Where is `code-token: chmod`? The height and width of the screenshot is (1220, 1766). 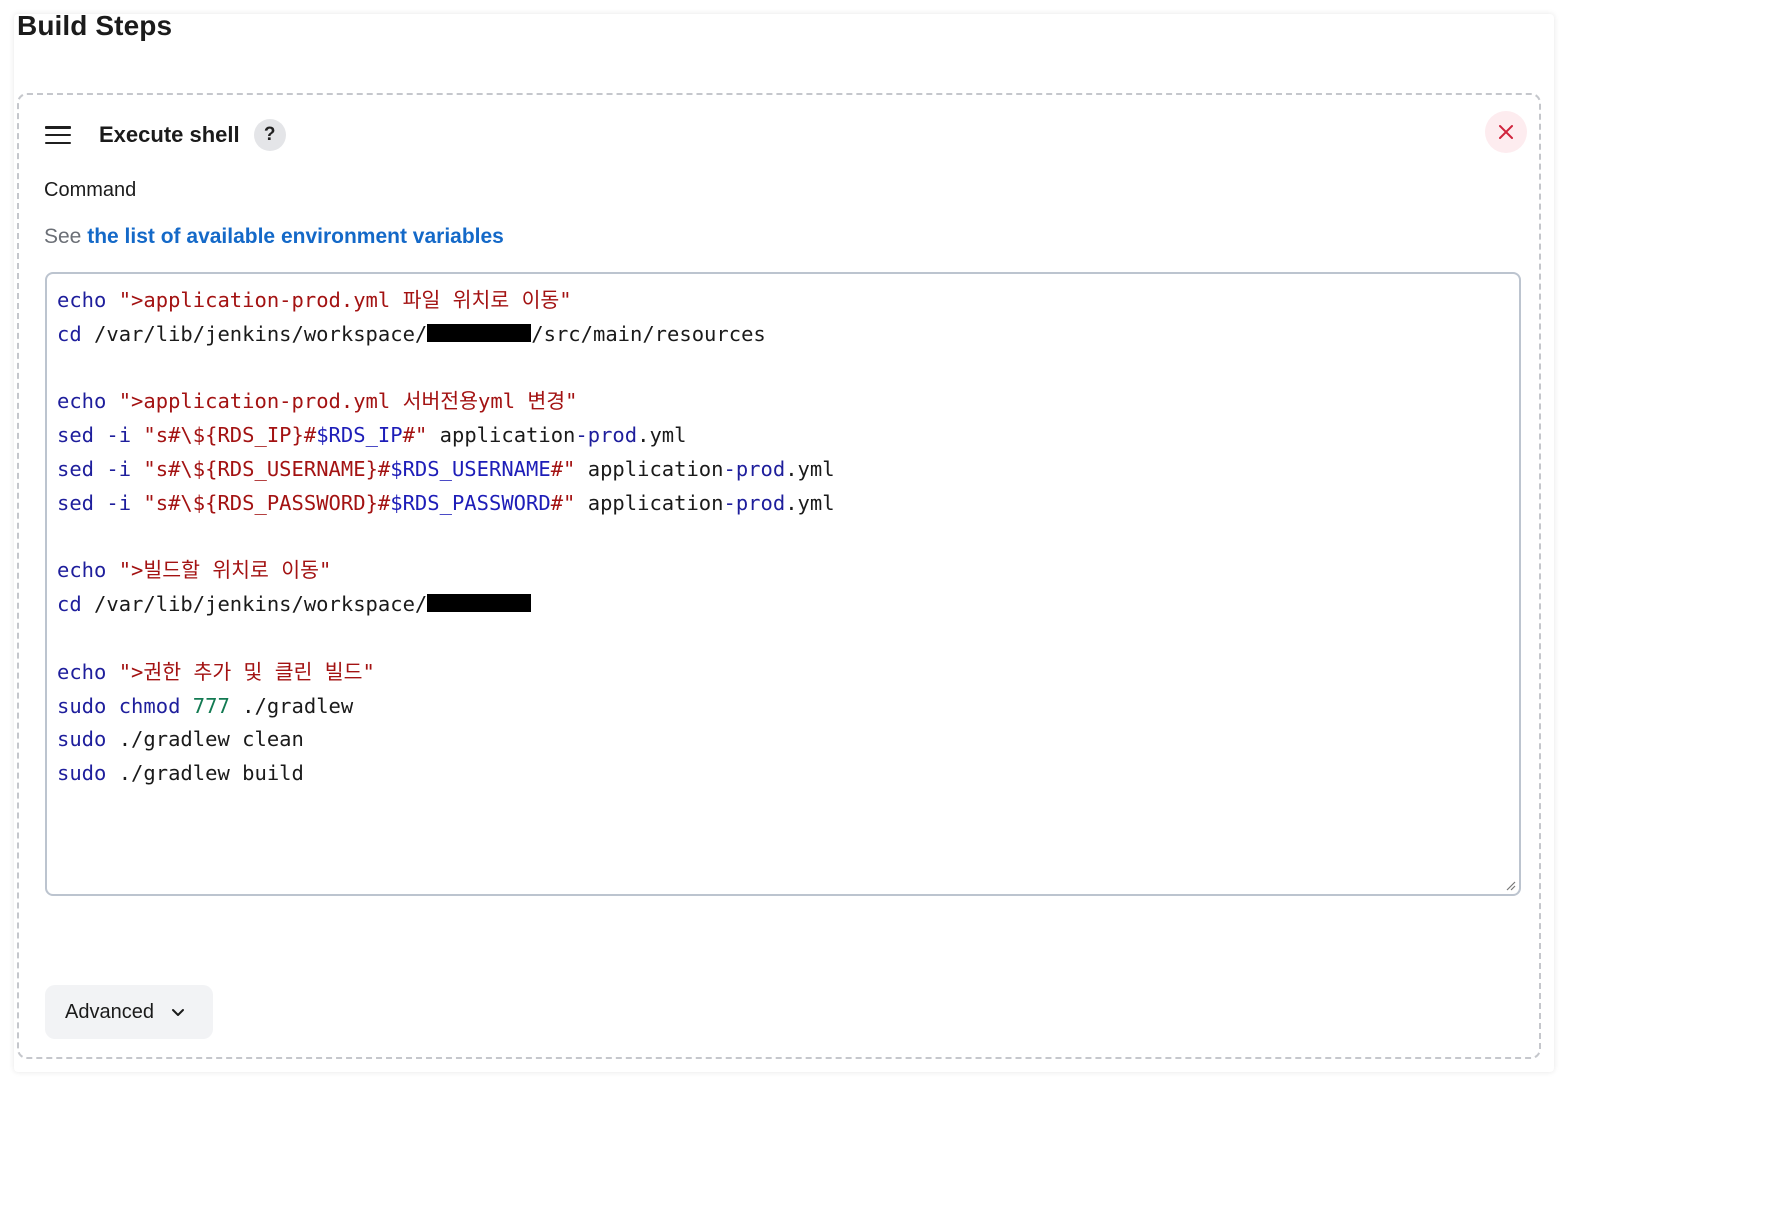
code-token: chmod is located at coordinates (149, 705).